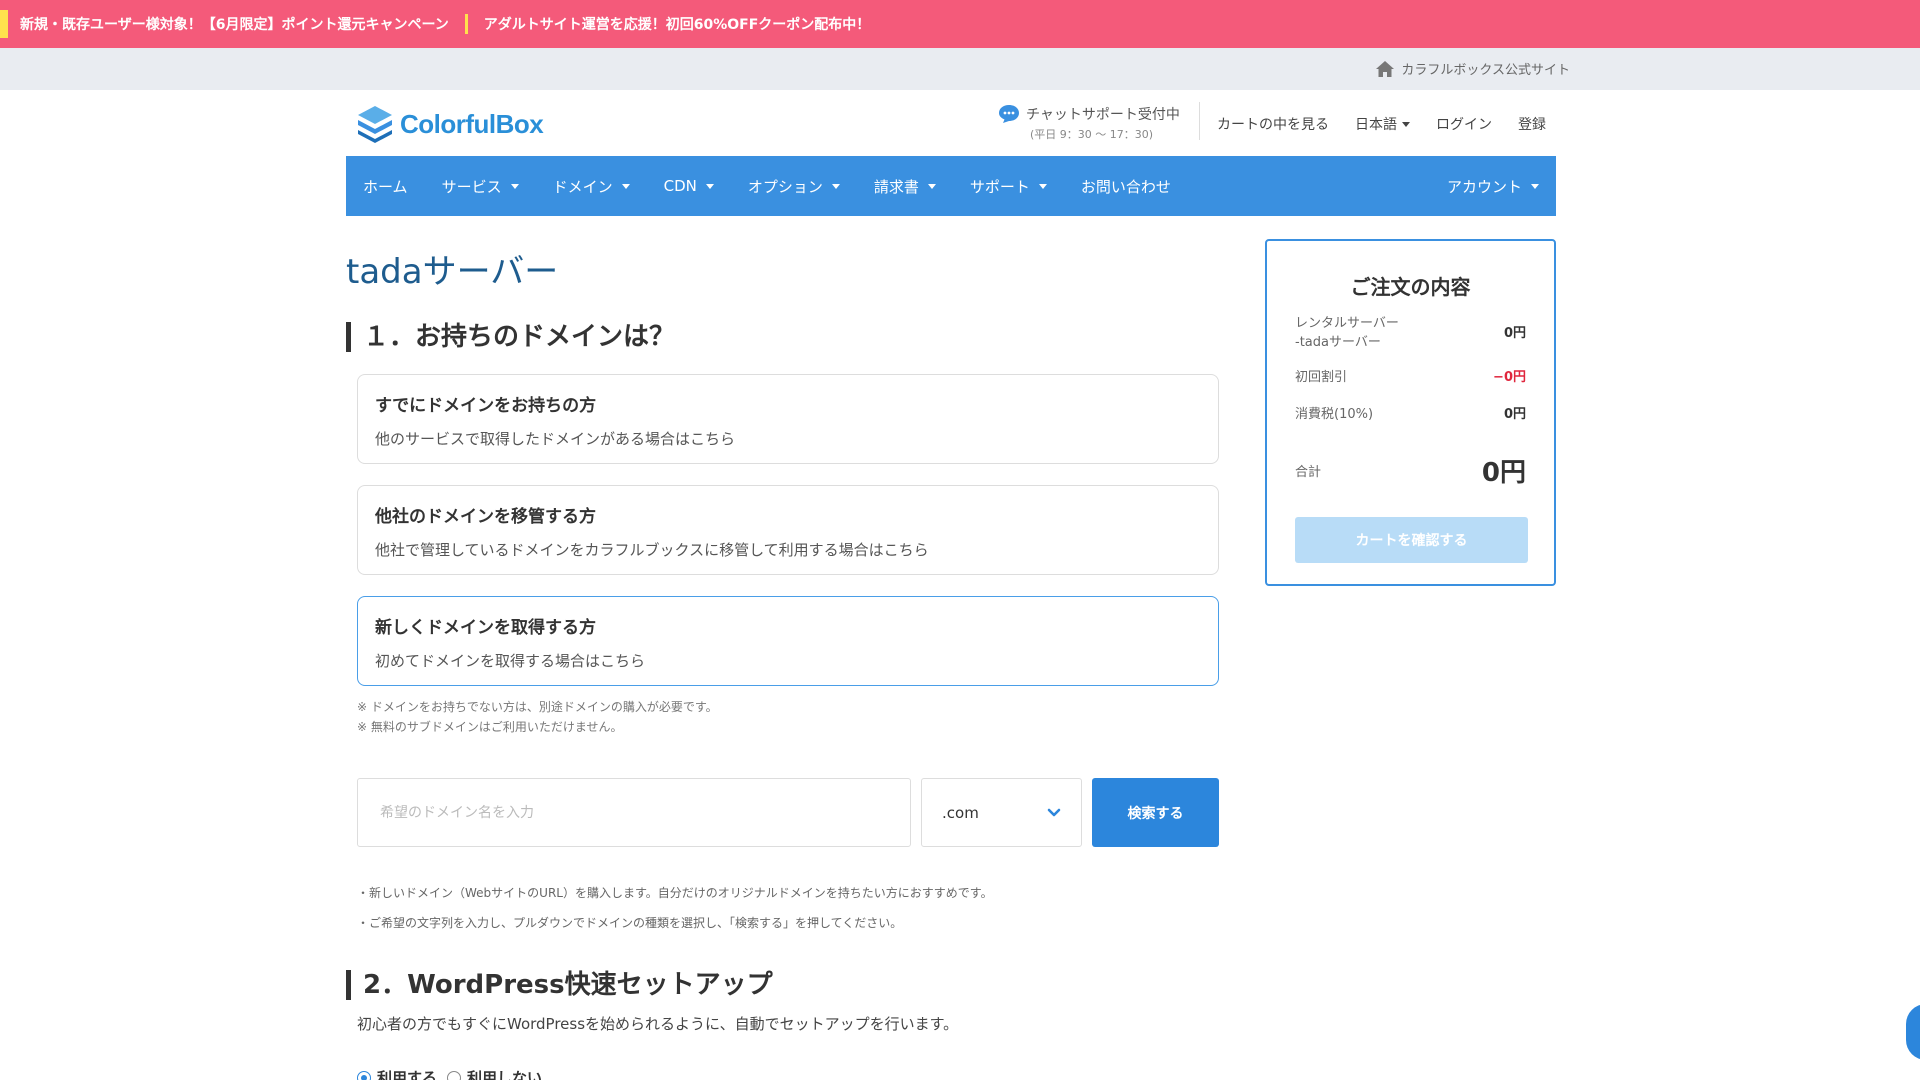 The width and height of the screenshot is (1920, 1080). Describe the element at coordinates (788, 419) in the screenshot. I see `domain-option-existing: すでにドメインをお持ちの方 他のサービスで取得したドメインがある場合はこちら` at that location.